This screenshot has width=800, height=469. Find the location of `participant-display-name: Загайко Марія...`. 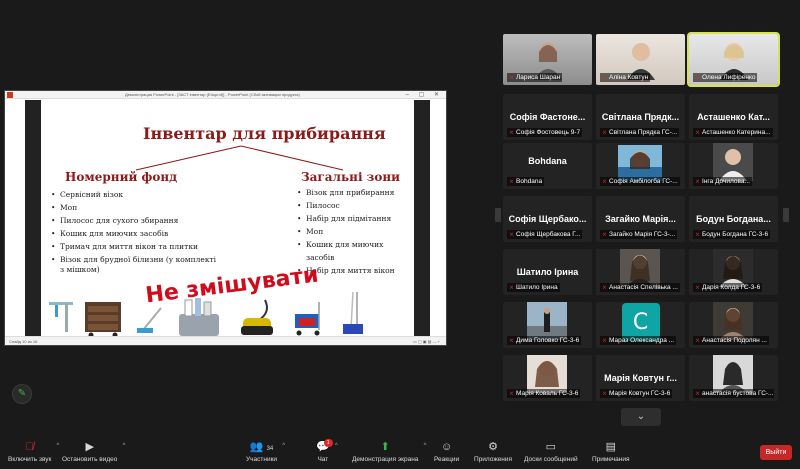

participant-display-name: Загайко Марія... is located at coordinates (640, 219).